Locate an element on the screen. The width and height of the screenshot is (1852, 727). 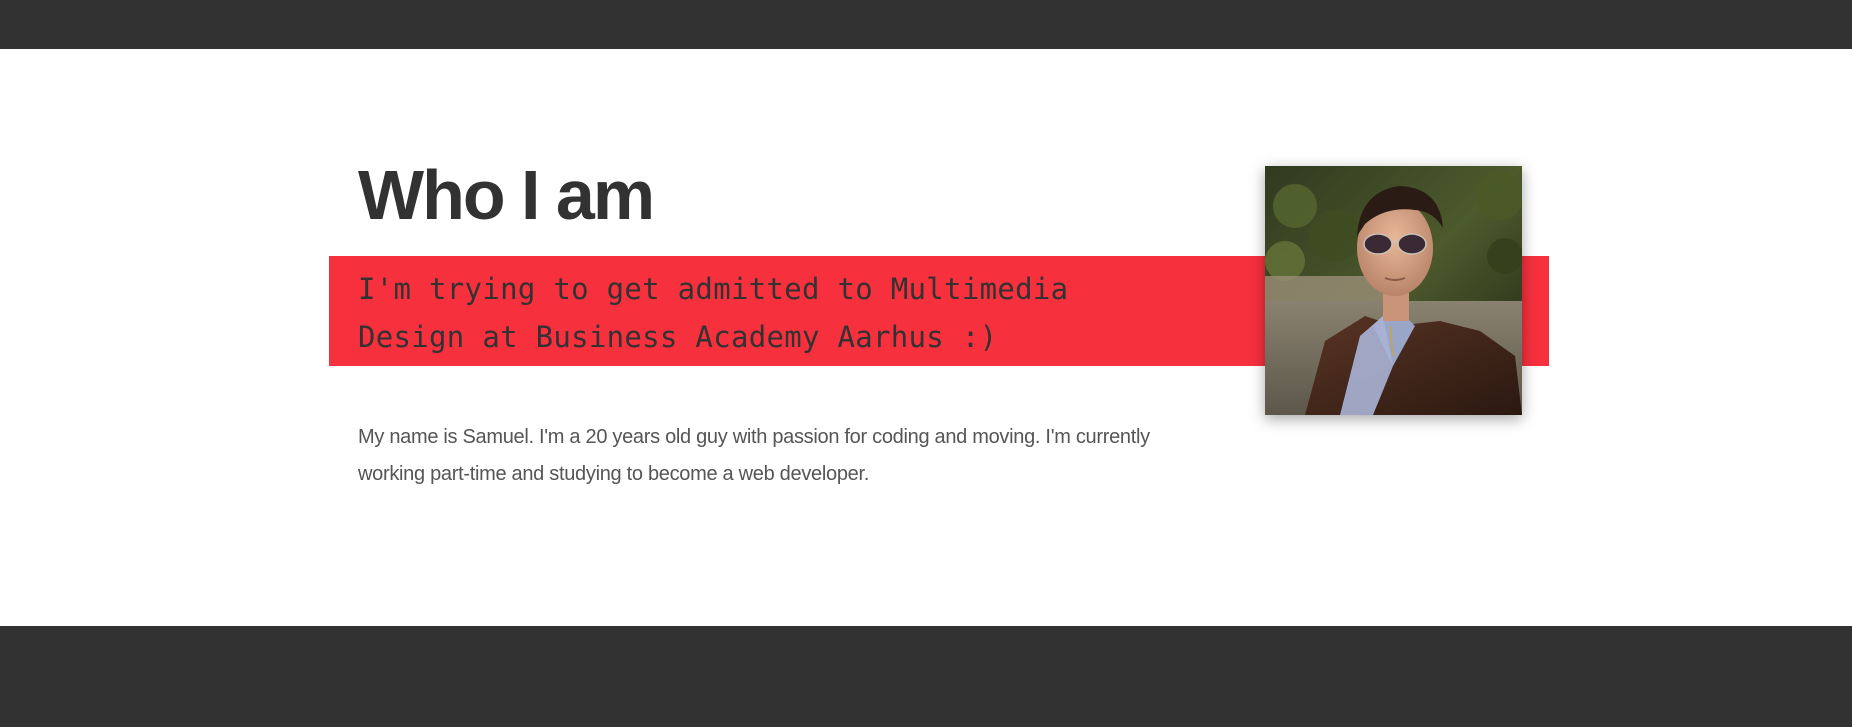
portrait-photo is located at coordinates (1393, 290).